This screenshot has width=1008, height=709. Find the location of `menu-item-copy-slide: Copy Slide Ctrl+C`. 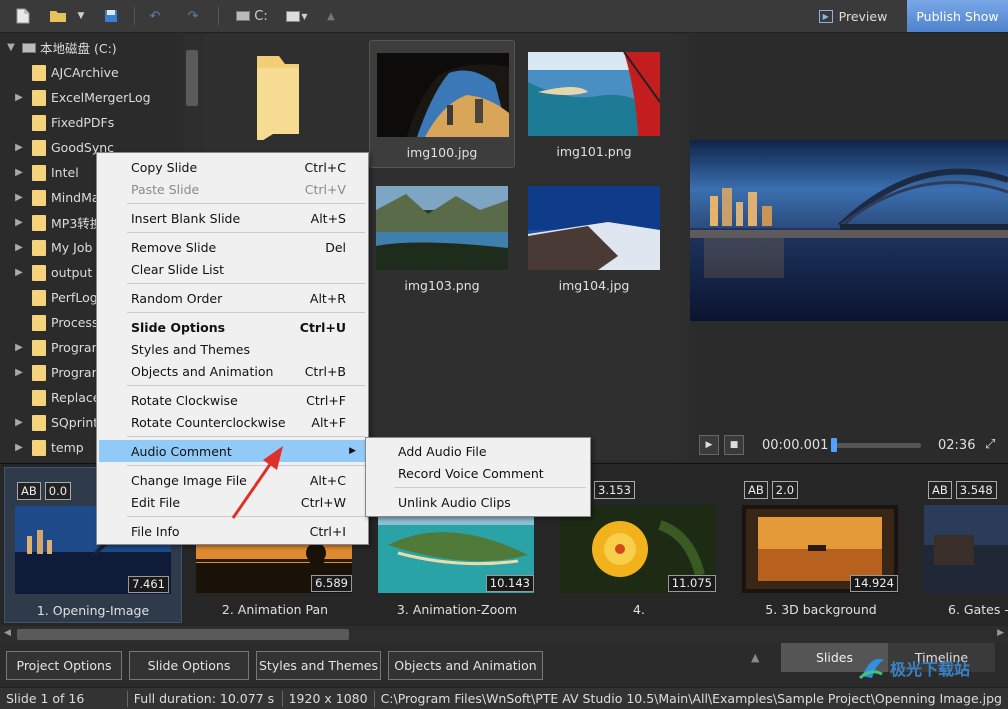

menu-item-copy-slide: Copy Slide Ctrl+C is located at coordinates (232, 167).